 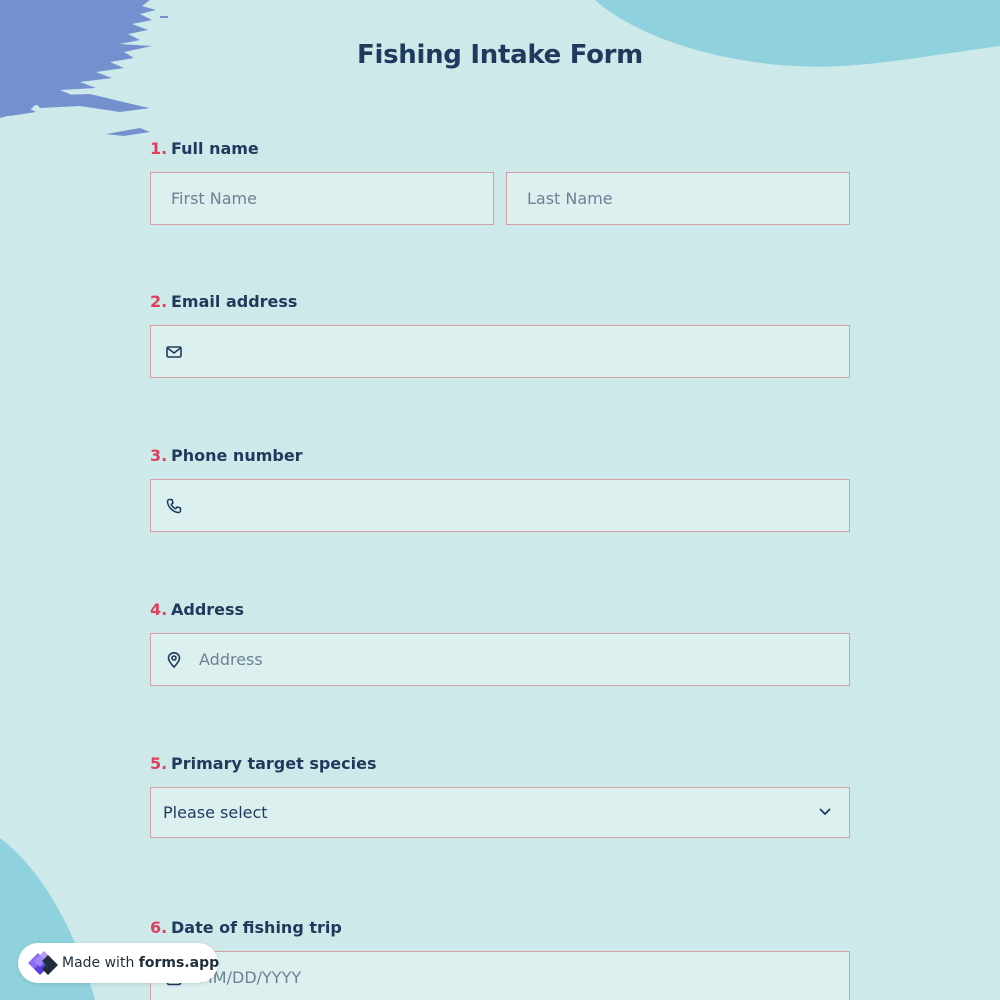 I want to click on question-text: Full name, so click(x=215, y=148).